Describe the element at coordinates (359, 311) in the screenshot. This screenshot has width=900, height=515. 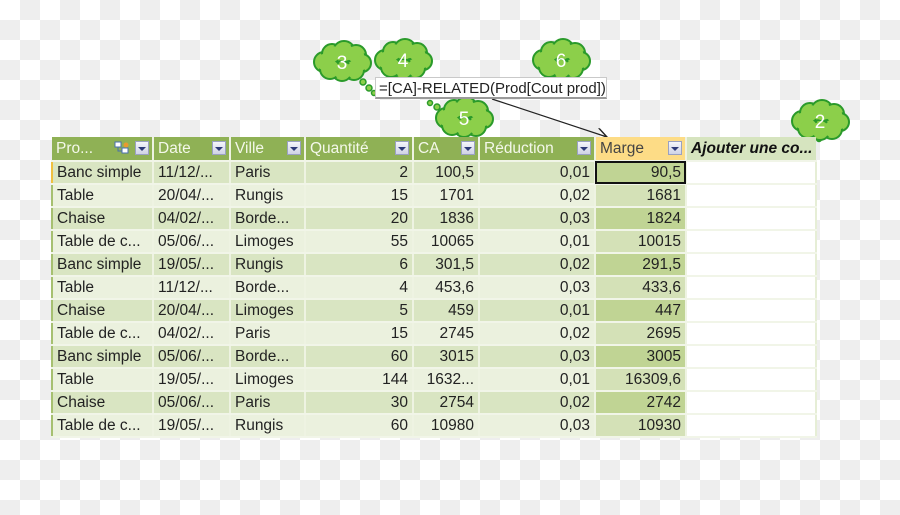
I see `cell-quantite: 5` at that location.